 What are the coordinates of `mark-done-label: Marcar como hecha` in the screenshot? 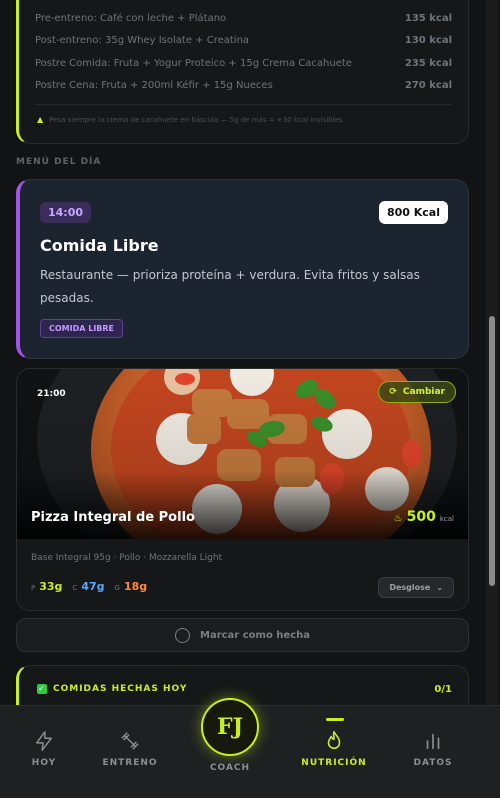 It's located at (255, 635).